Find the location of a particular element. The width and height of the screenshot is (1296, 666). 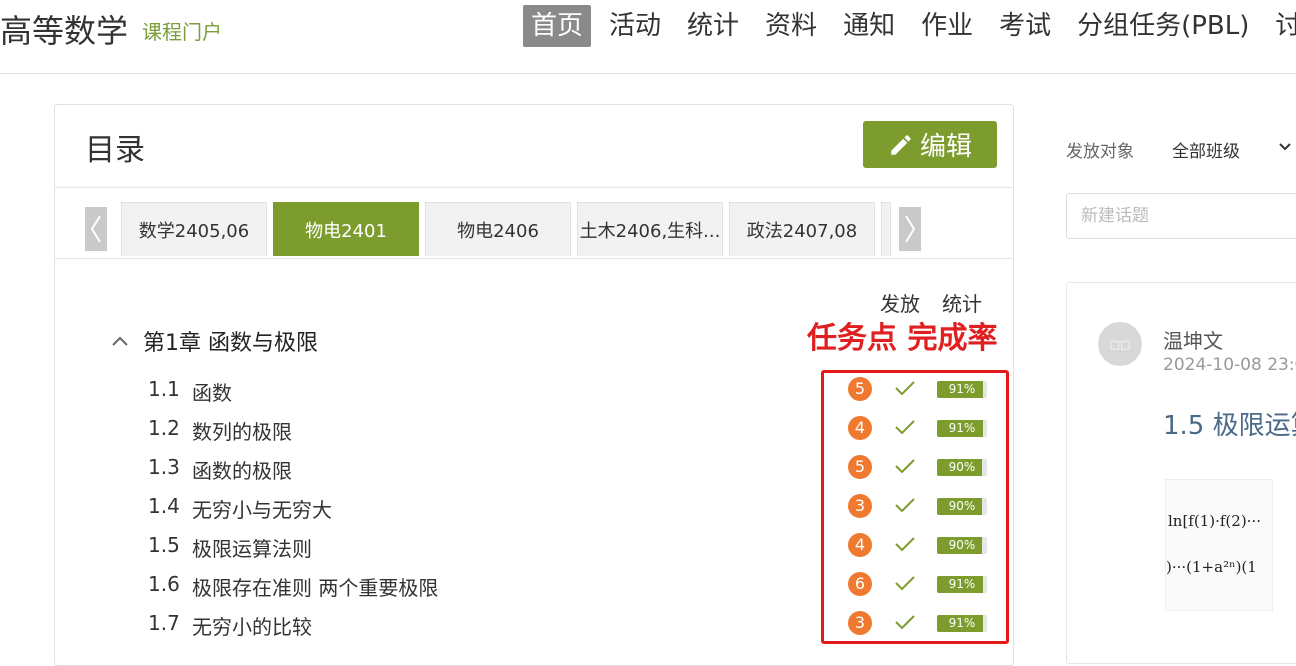

avatar: □□ is located at coordinates (1120, 344).